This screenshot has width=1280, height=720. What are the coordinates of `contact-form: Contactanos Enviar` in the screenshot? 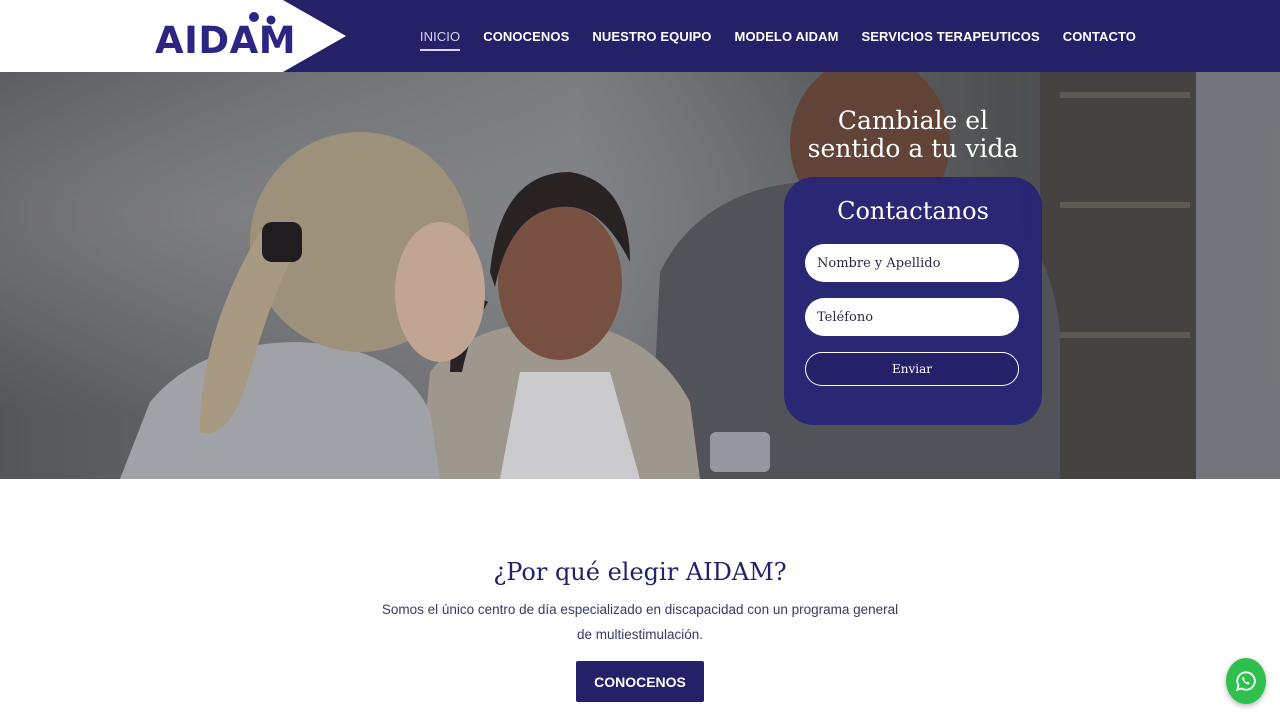 It's located at (913, 301).